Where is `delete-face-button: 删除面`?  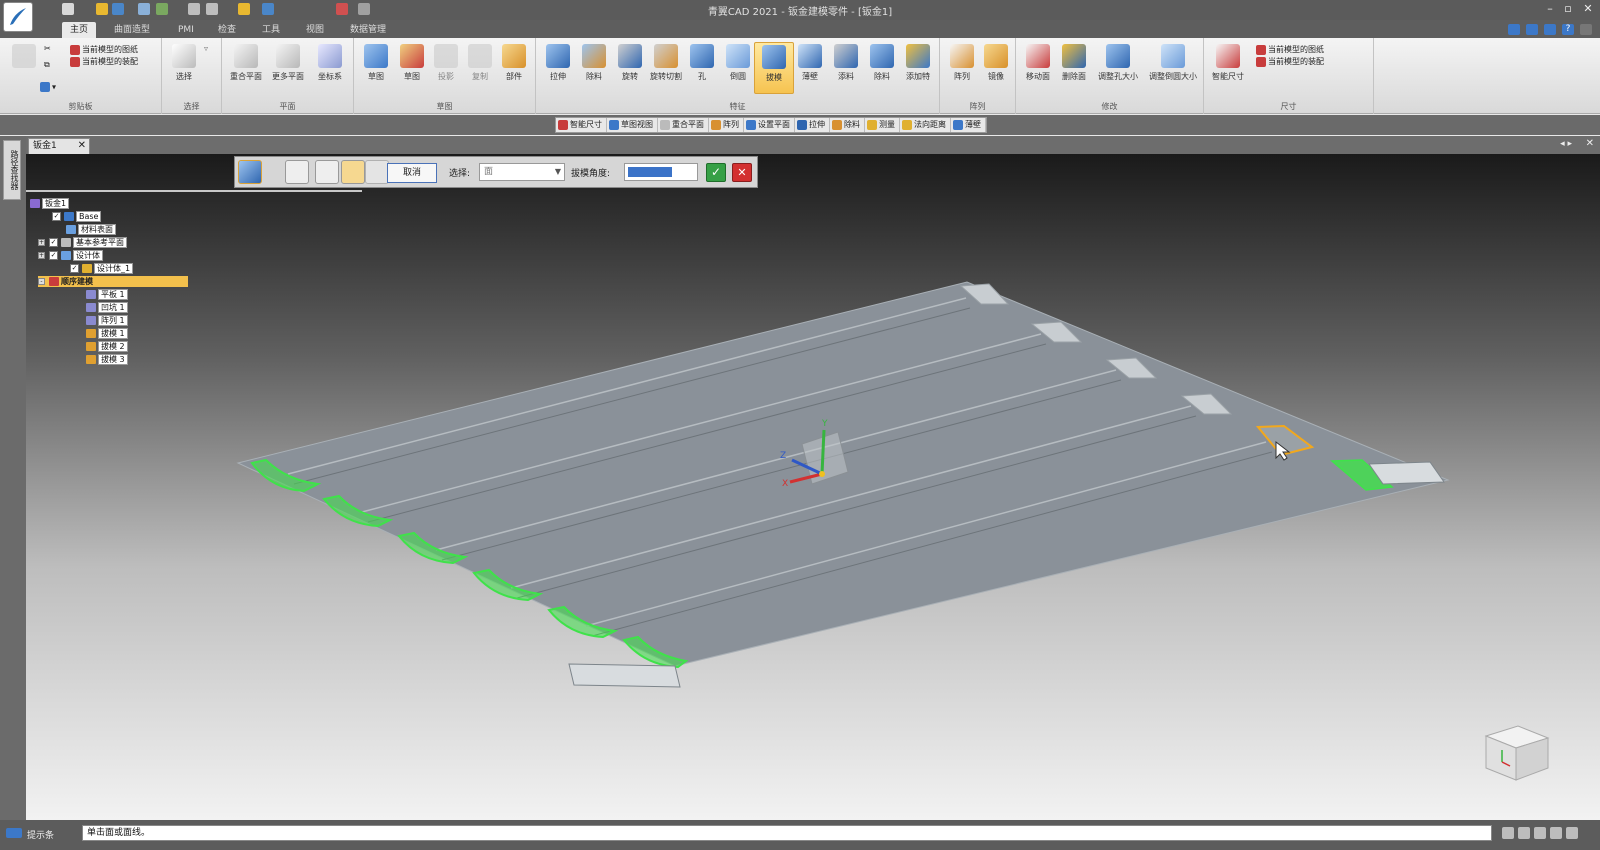
delete-face-button: 删除面 is located at coordinates (1074, 68).